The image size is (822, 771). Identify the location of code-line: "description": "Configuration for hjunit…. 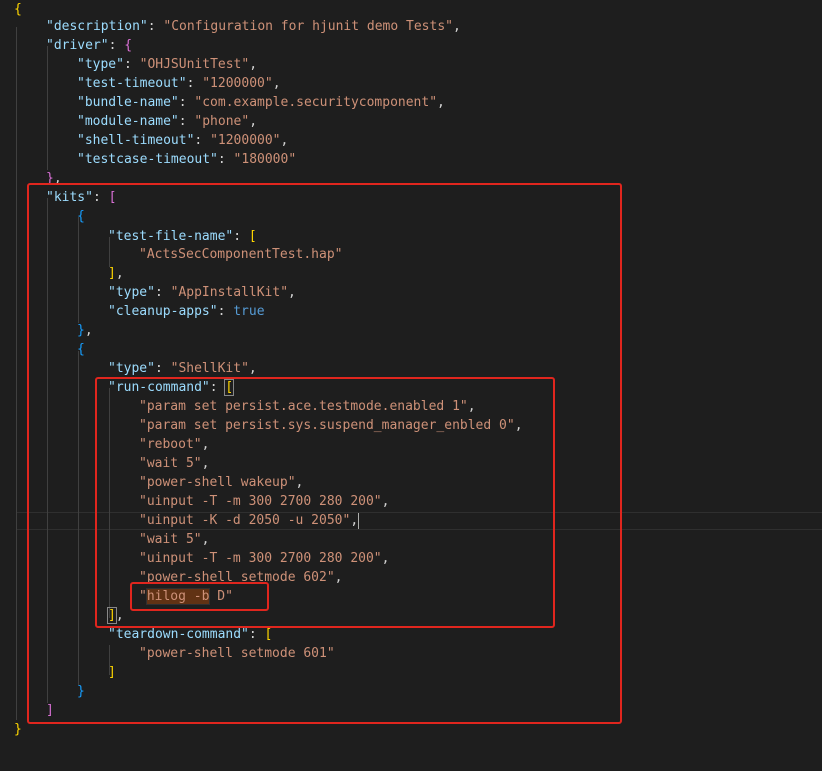
(253, 26).